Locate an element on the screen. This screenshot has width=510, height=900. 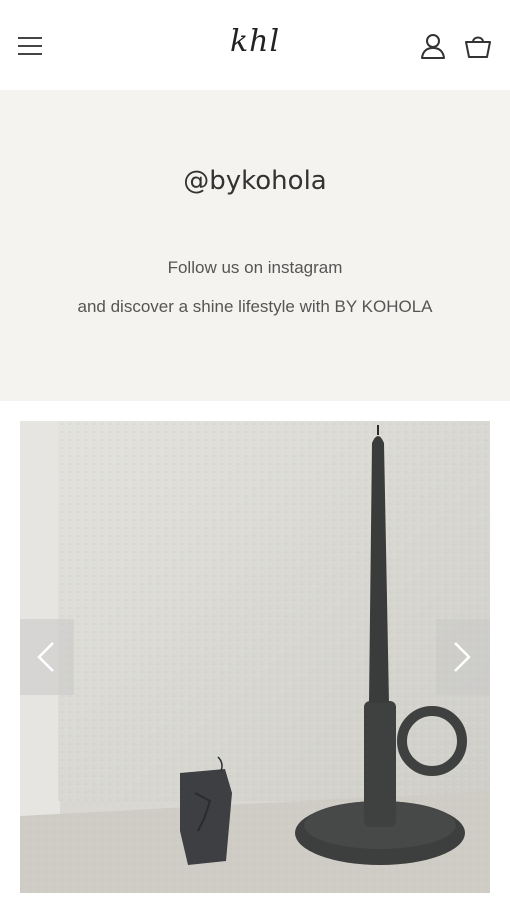
chevron-right-icon is located at coordinates (462, 657).